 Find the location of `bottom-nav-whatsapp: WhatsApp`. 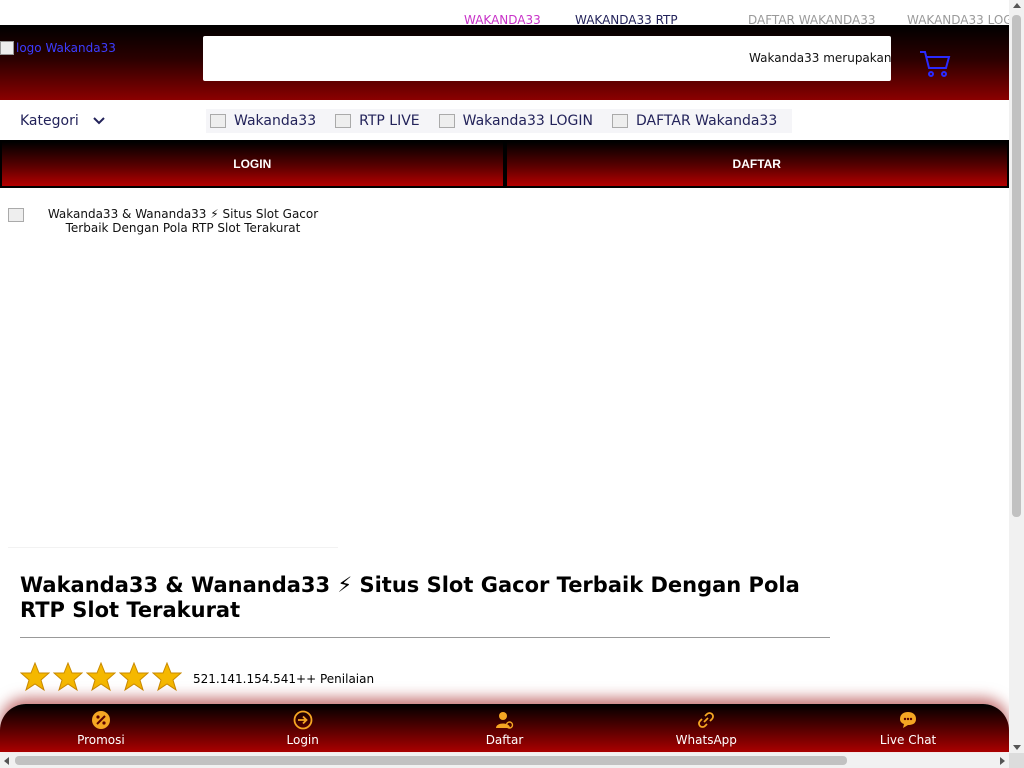

bottom-nav-whatsapp: WhatsApp is located at coordinates (706, 728).